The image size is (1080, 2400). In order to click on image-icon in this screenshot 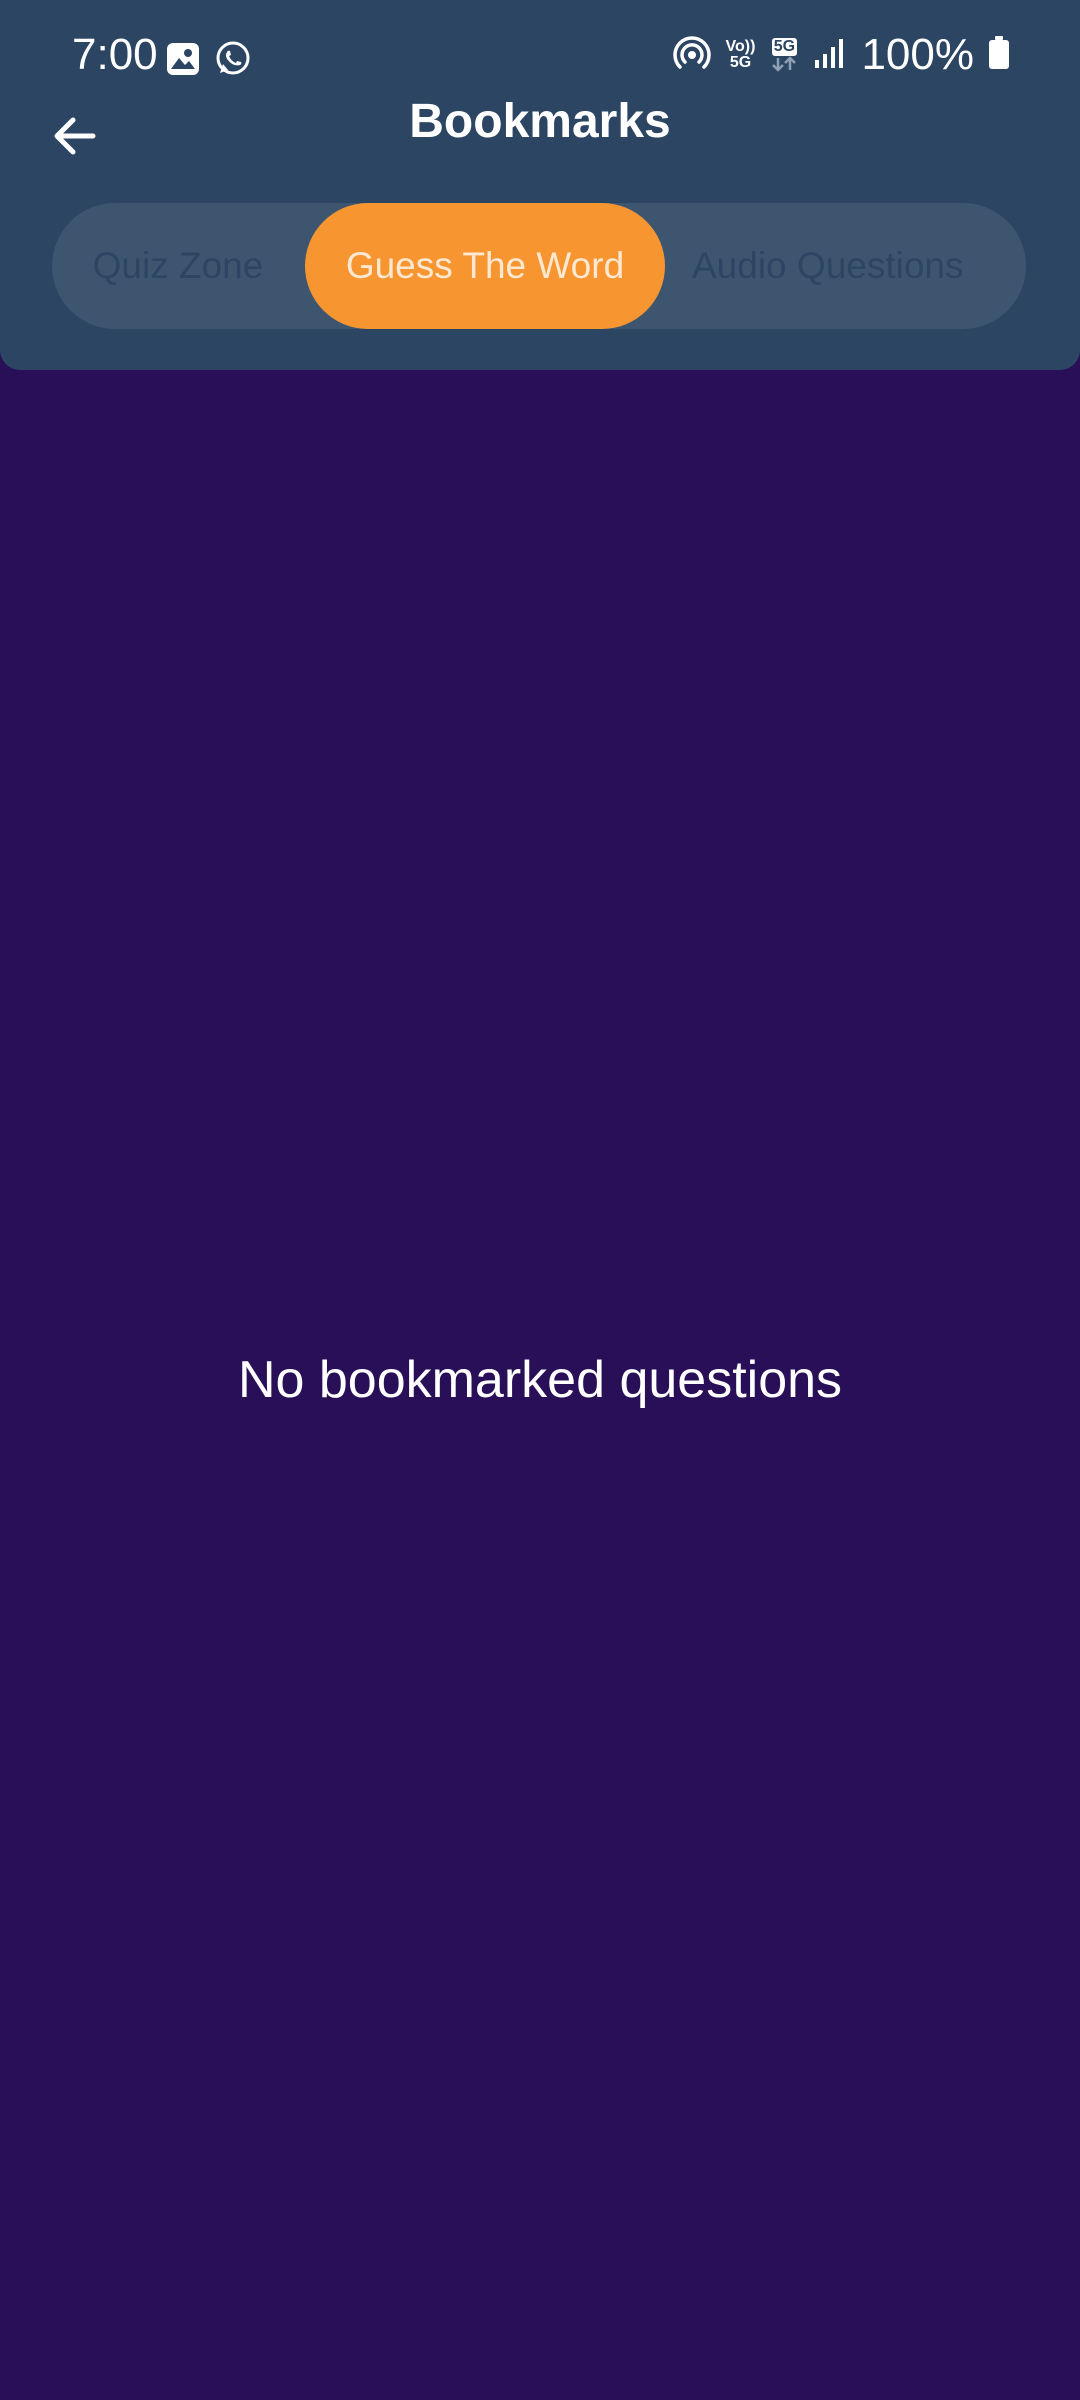, I will do `click(183, 61)`.